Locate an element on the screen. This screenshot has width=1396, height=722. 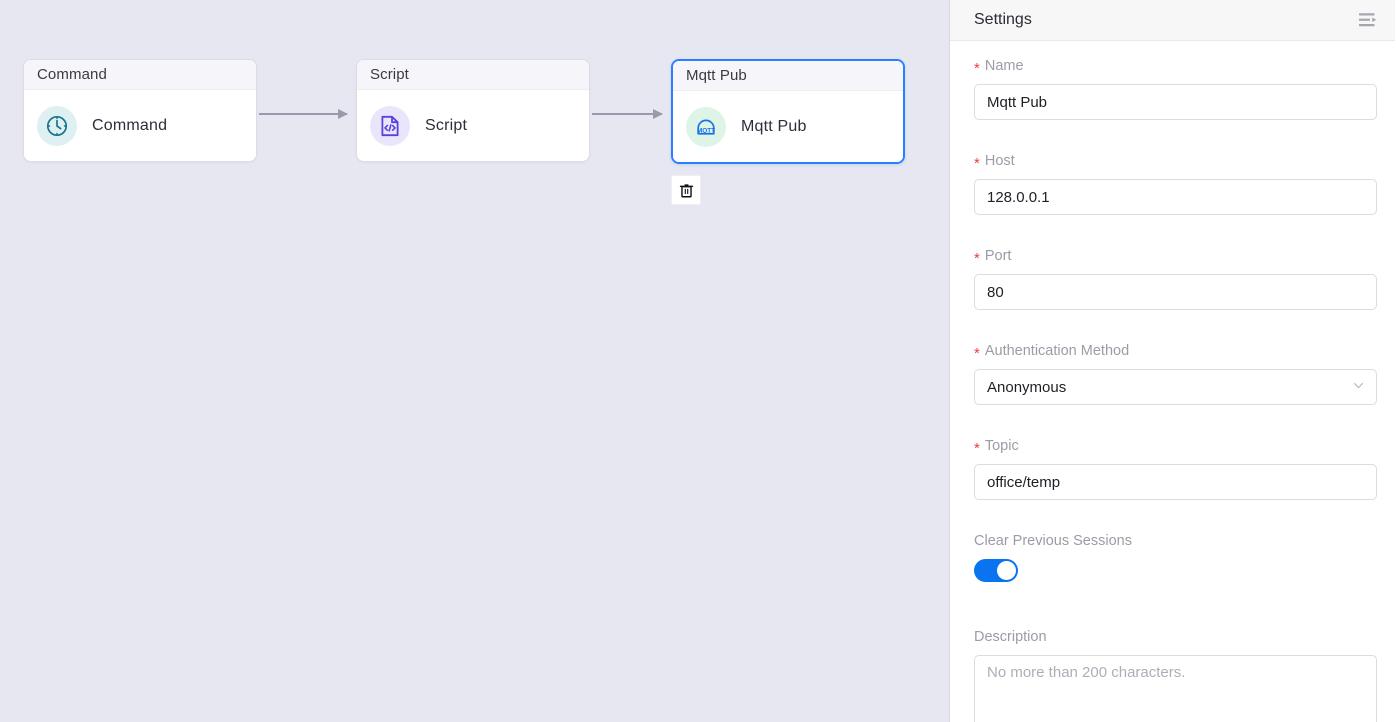
flow-node-header-title: Script is located at coordinates (389, 74).